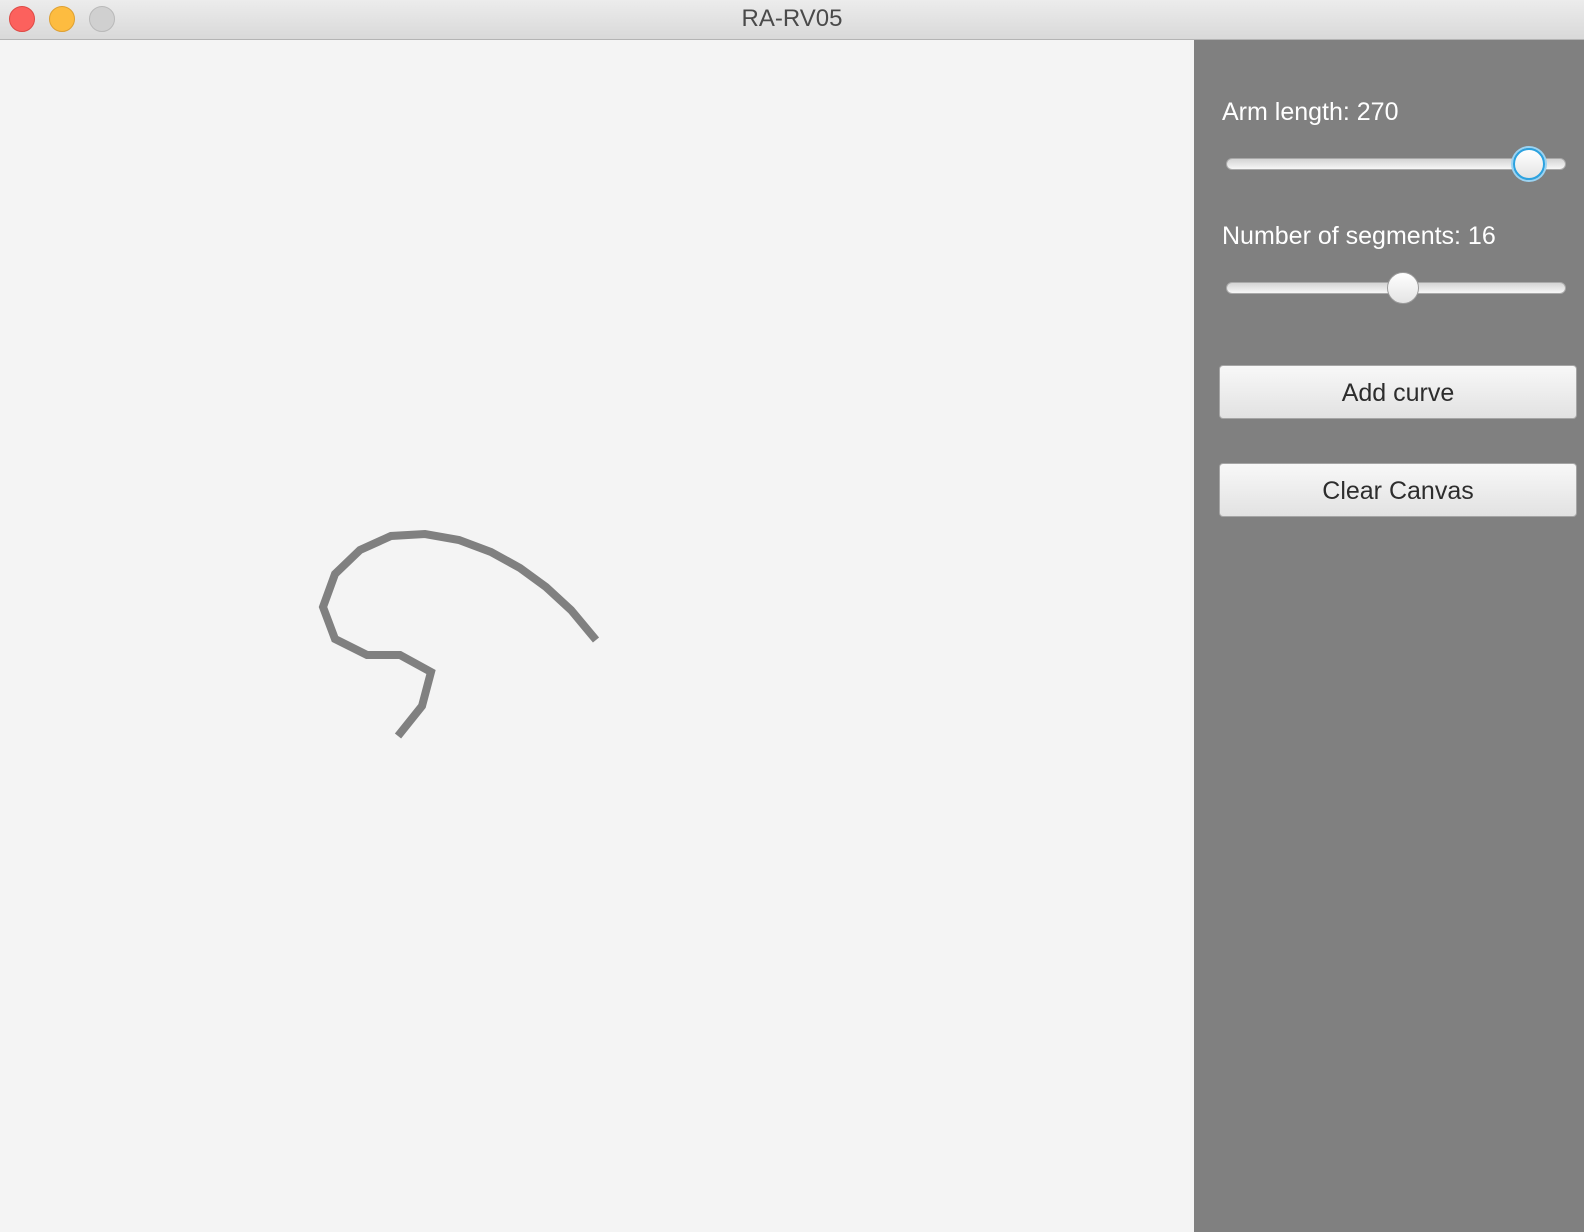 The height and width of the screenshot is (1232, 1584). Describe the element at coordinates (1402, 288) in the screenshot. I see `segments-slider-thumb` at that location.